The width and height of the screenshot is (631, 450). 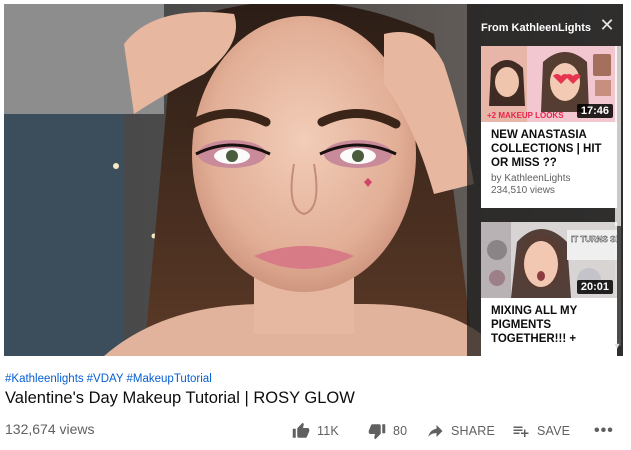 What do you see at coordinates (525, 115) in the screenshot?
I see `svg-text: +2 MAKEUP LOOKS` at bounding box center [525, 115].